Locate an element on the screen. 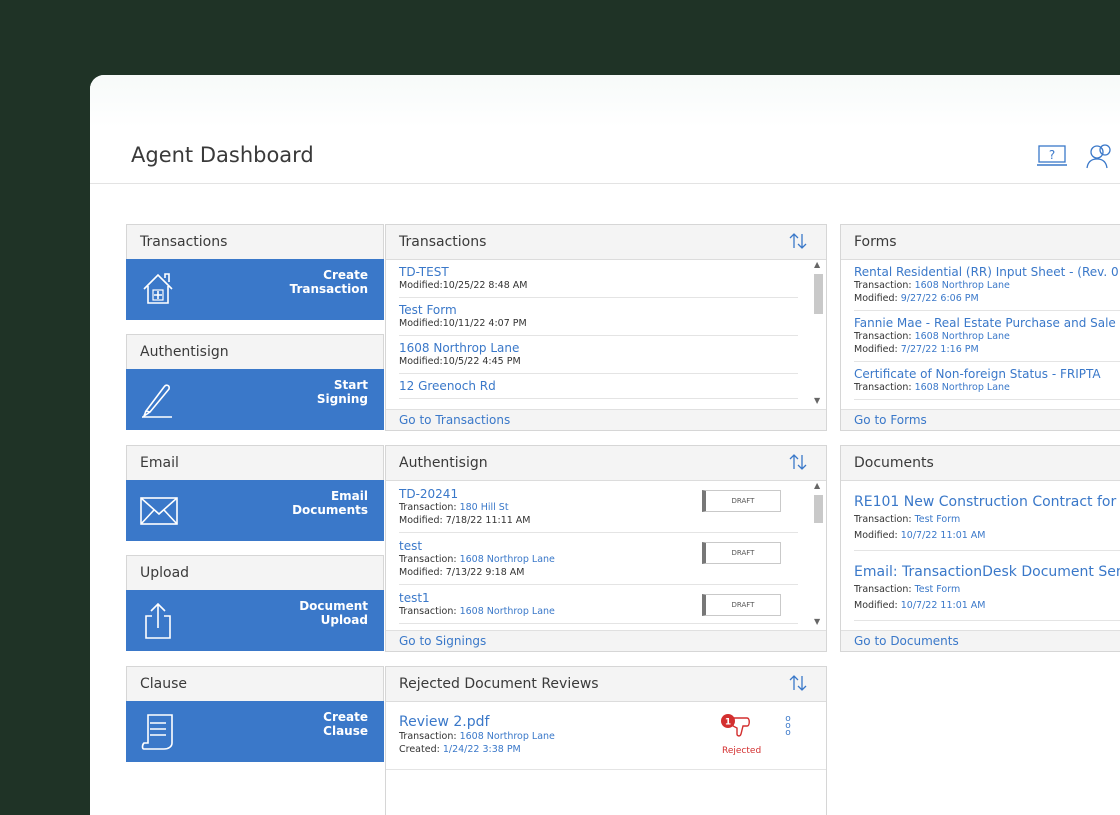 The image size is (1120, 815). transaction-modified: Modified:10/11/22 4:07 PM is located at coordinates (463, 323).